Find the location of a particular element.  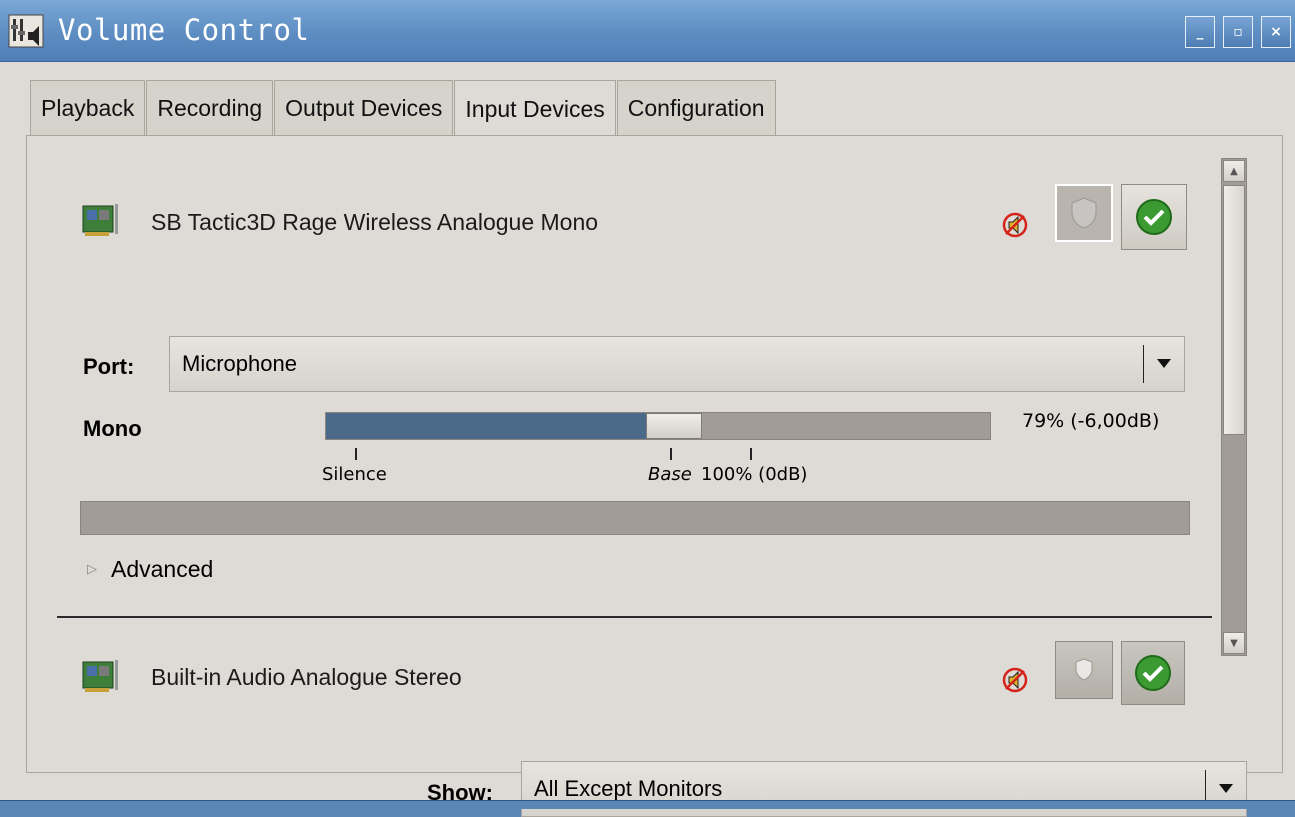

scrollbar-thumb is located at coordinates (1234, 310).